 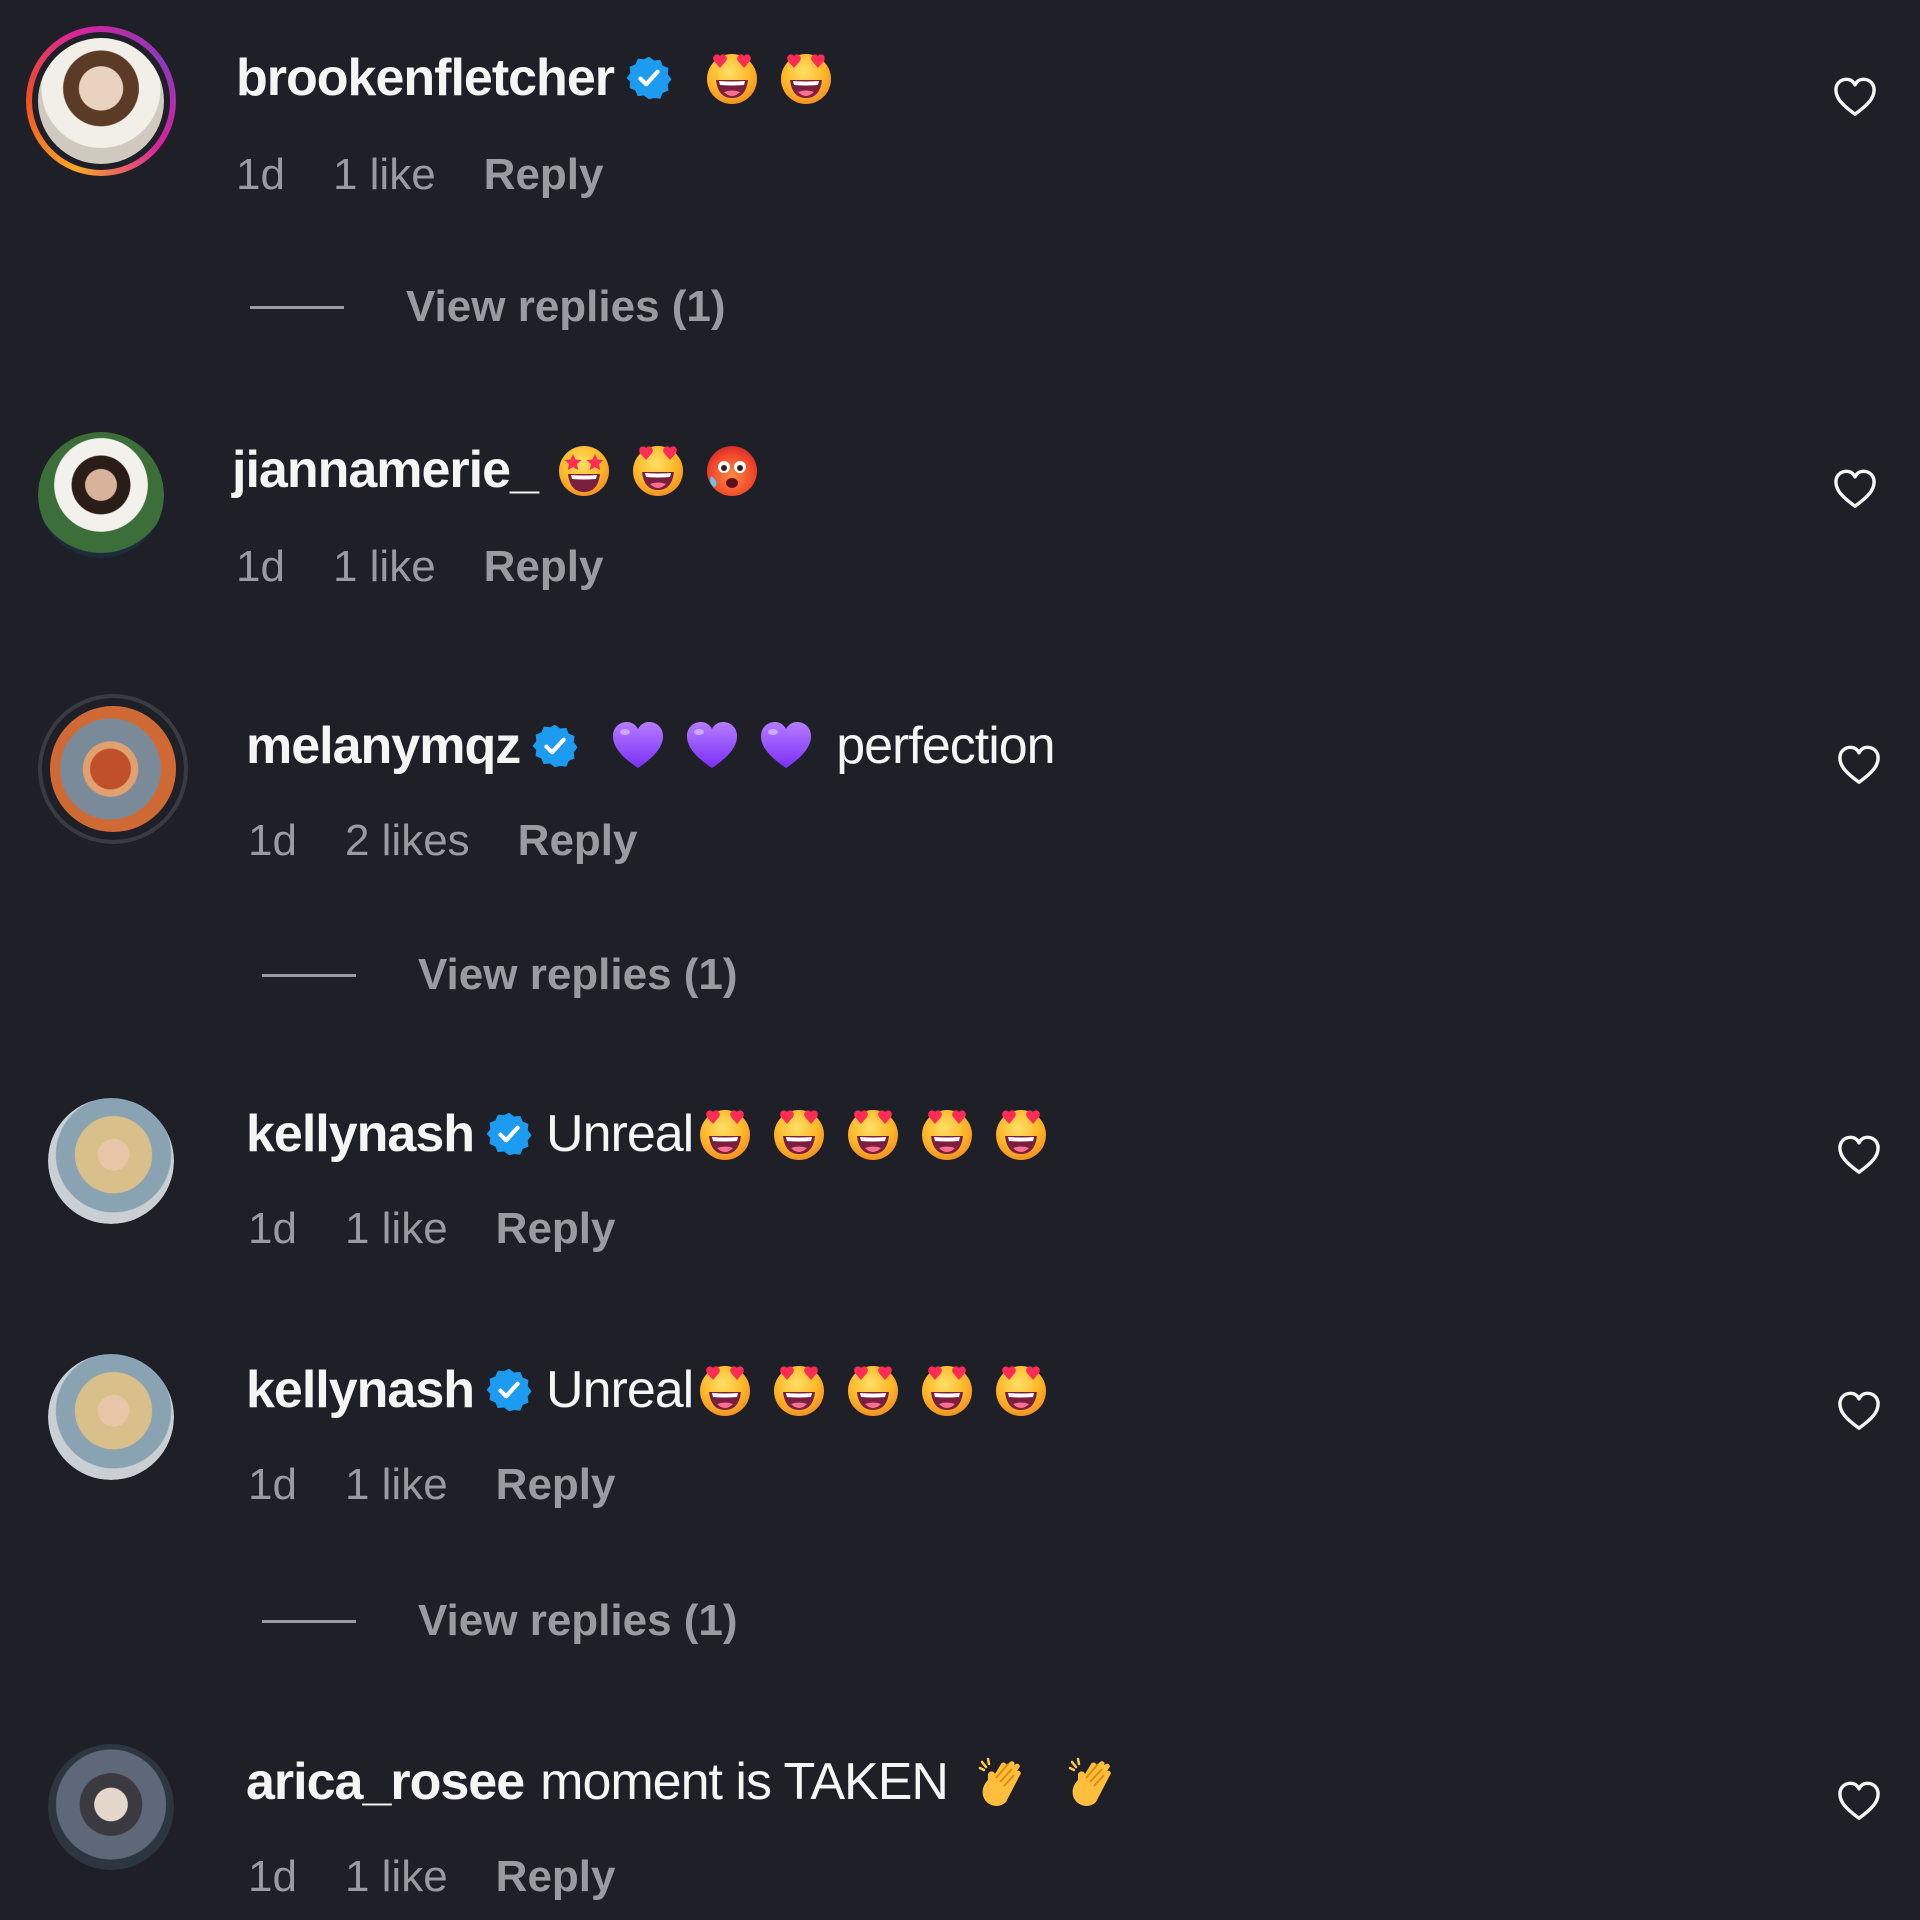 I want to click on username: melanymqz, so click(x=383, y=746).